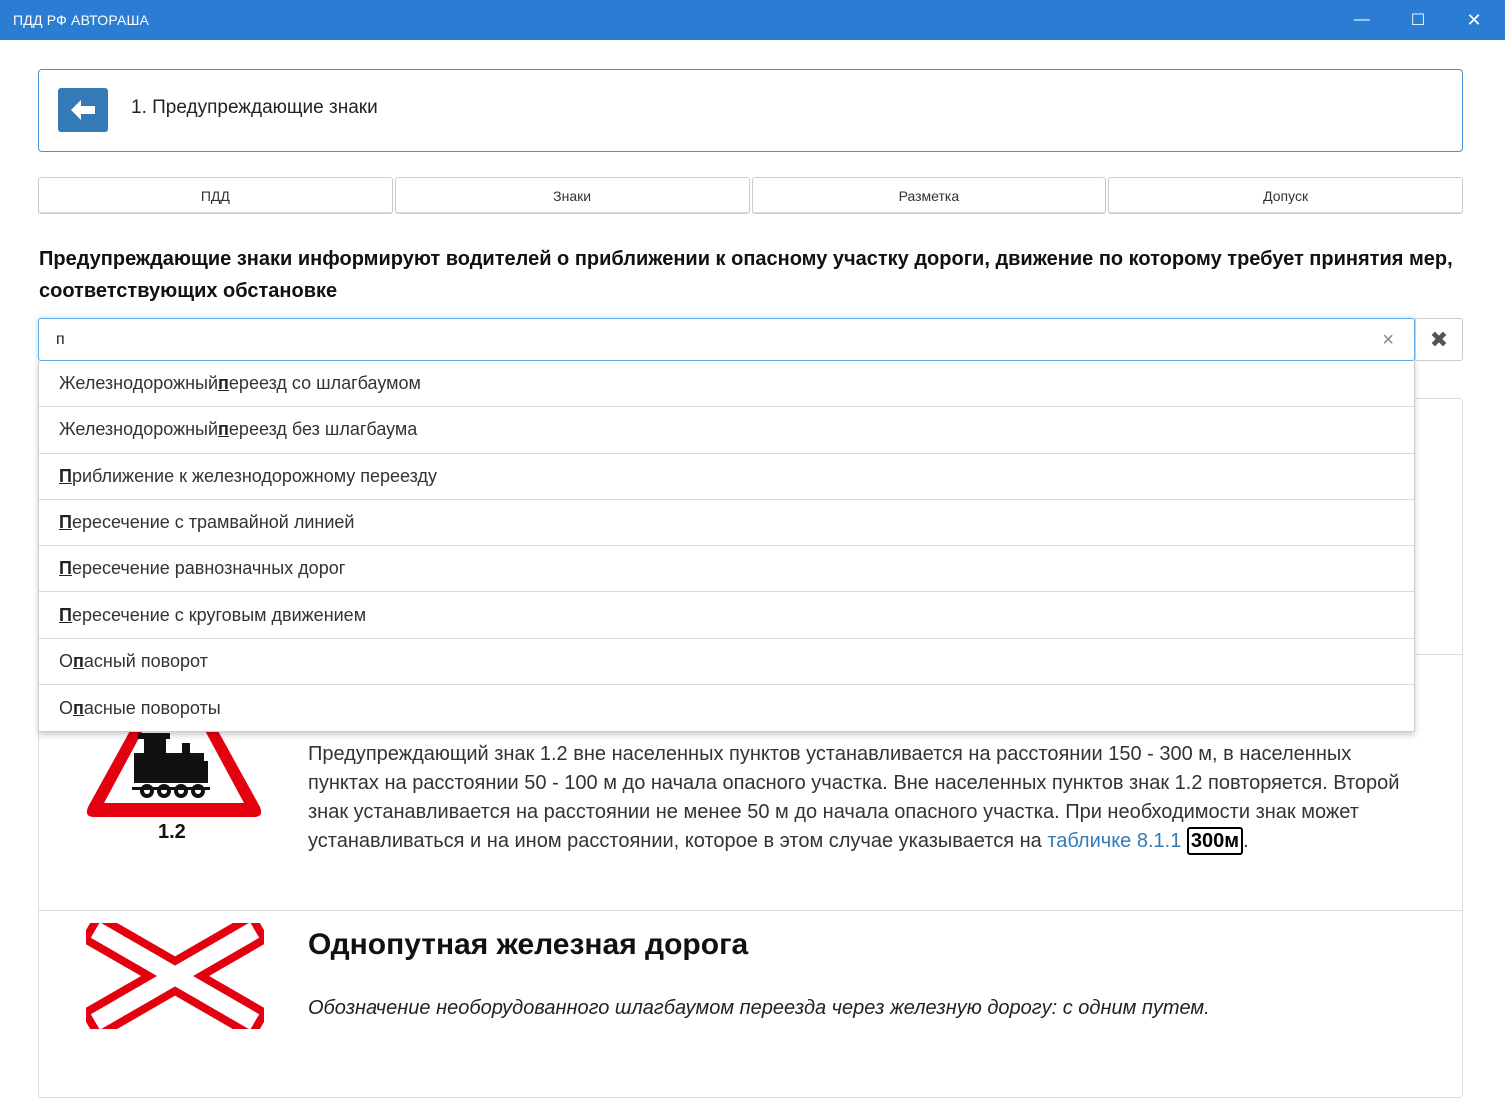 The image size is (1505, 1098). Describe the element at coordinates (208, 568) in the screenshot. I see `suggestion-text: ересечение равнозначных дорог` at that location.